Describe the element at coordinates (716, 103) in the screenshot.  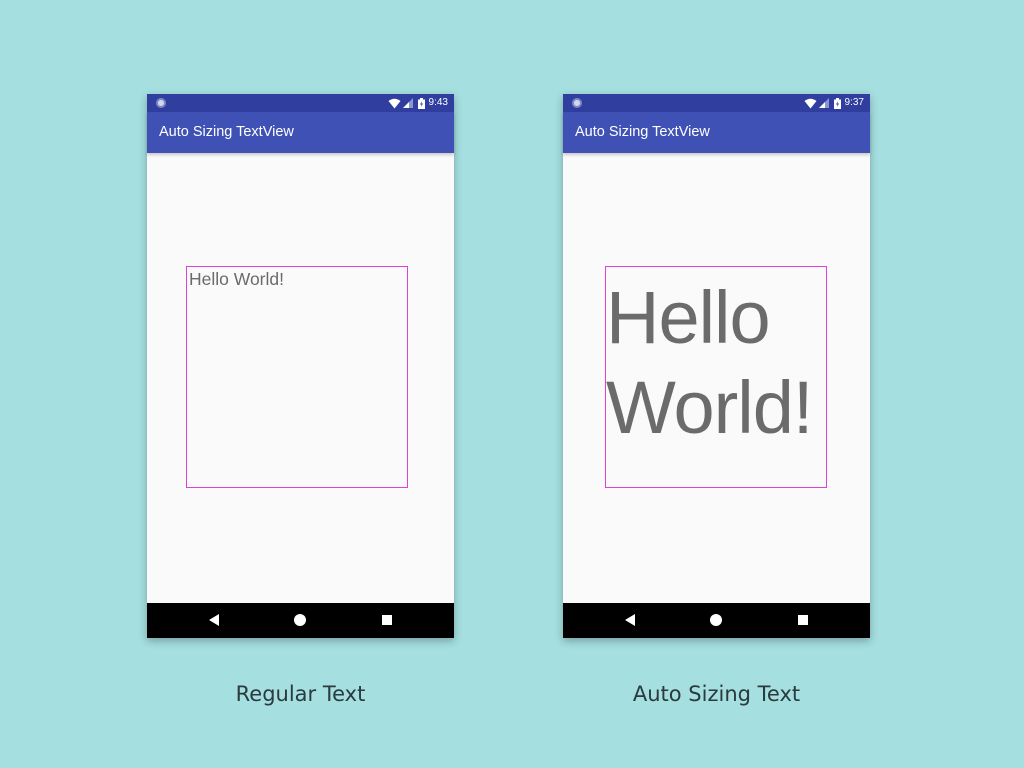
I see `status-bar: 9:37` at that location.